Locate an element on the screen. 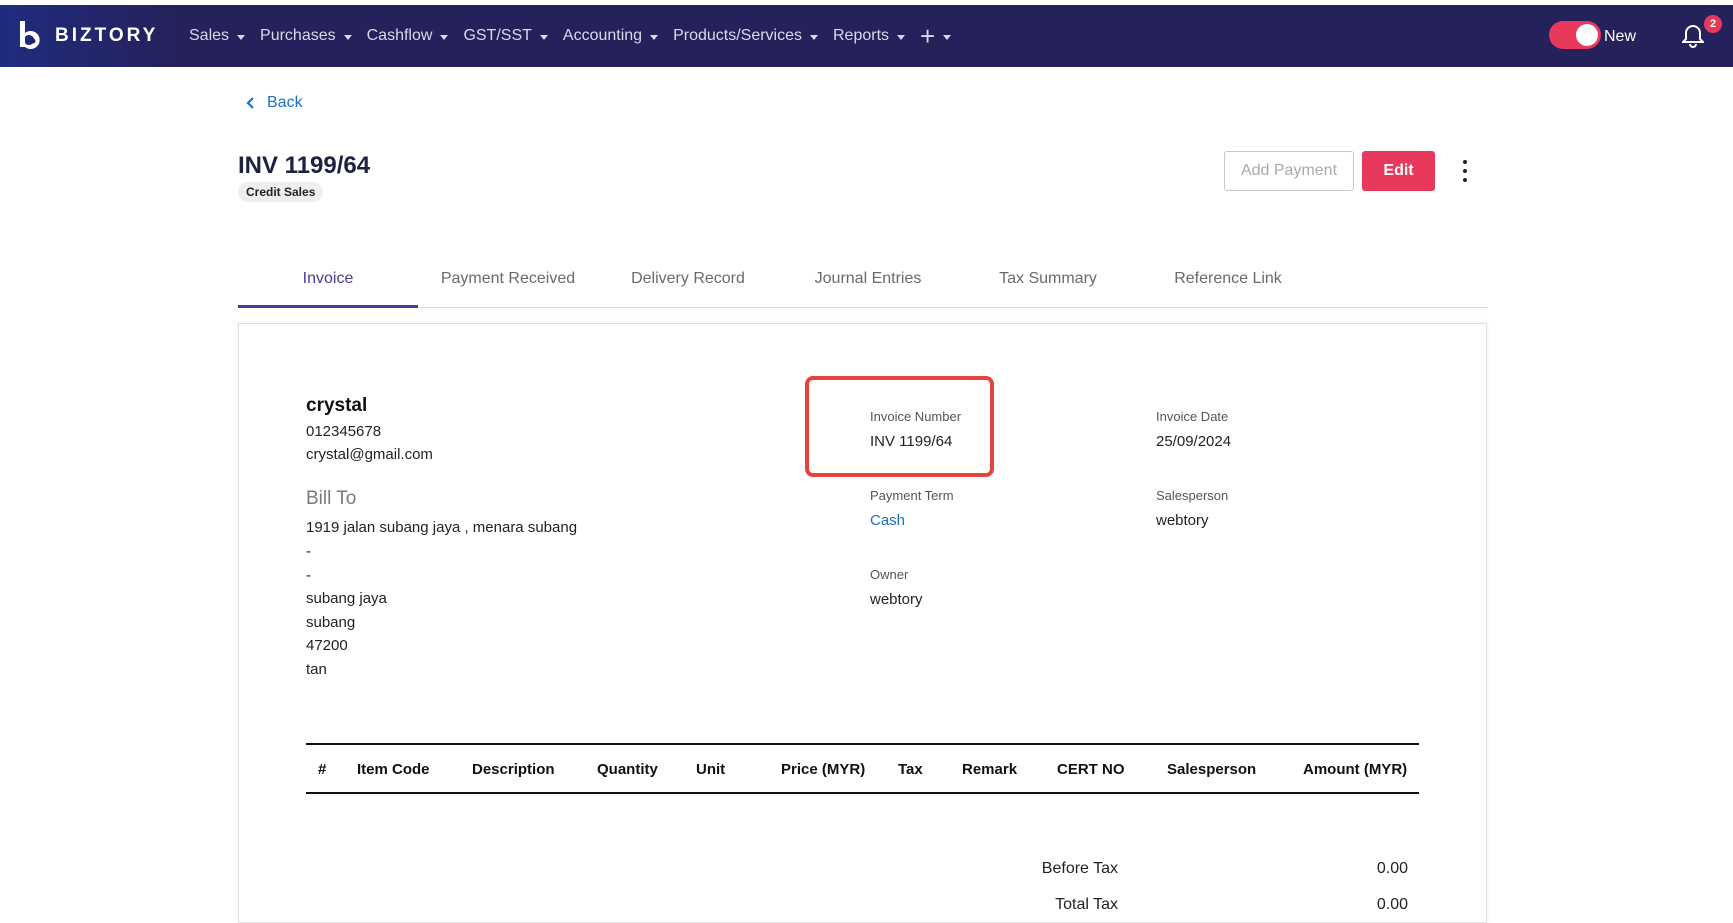 This screenshot has height=923, width=1733. total-tax-value: 0.00 is located at coordinates (1392, 904).